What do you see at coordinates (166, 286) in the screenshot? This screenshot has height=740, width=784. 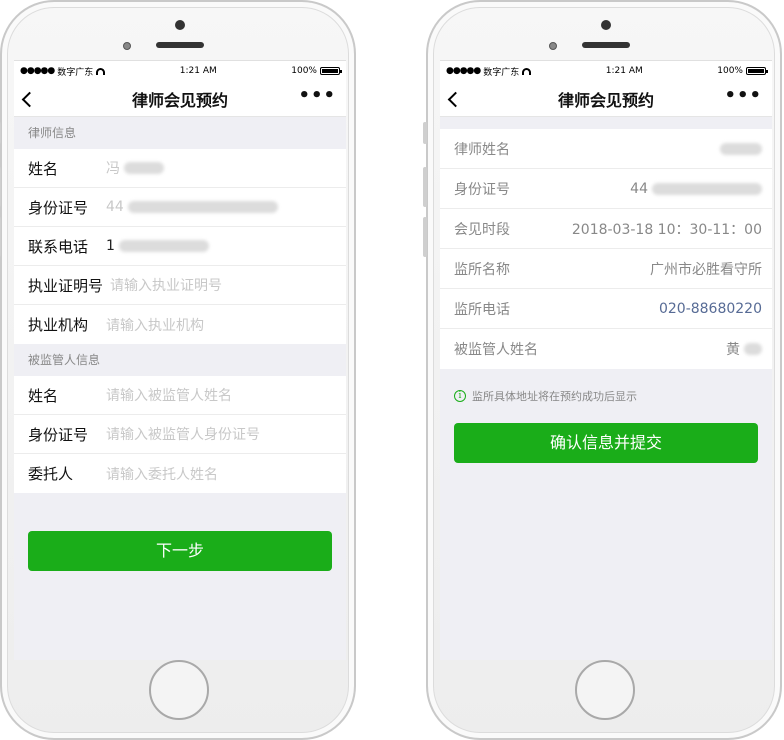 I see `license-number-placeholder: 请输入执业证明号` at bounding box center [166, 286].